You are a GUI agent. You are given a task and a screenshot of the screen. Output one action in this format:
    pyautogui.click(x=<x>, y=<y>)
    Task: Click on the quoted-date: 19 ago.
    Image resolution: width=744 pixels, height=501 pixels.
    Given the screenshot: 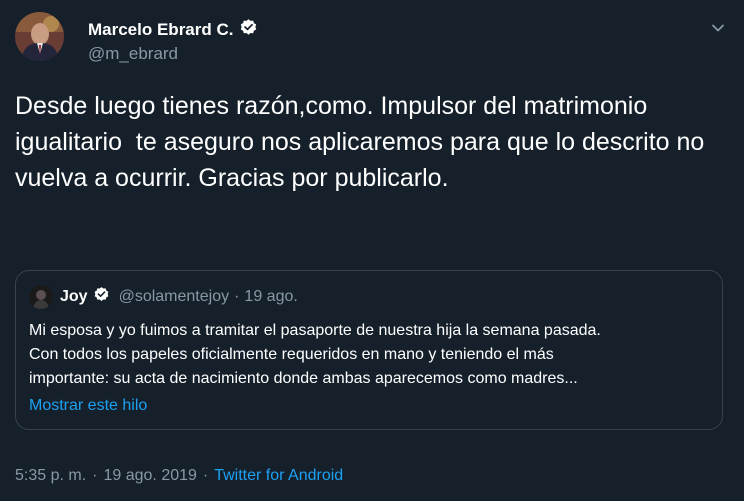 What is the action you would take?
    pyautogui.click(x=271, y=296)
    